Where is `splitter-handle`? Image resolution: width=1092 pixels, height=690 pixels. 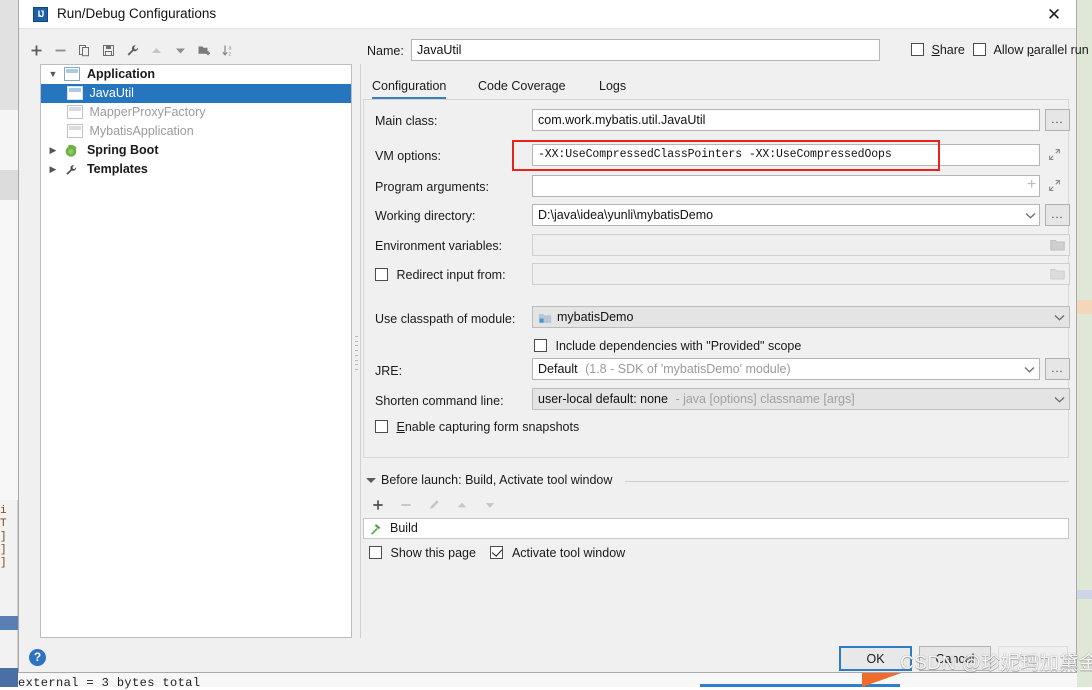 splitter-handle is located at coordinates (357, 353).